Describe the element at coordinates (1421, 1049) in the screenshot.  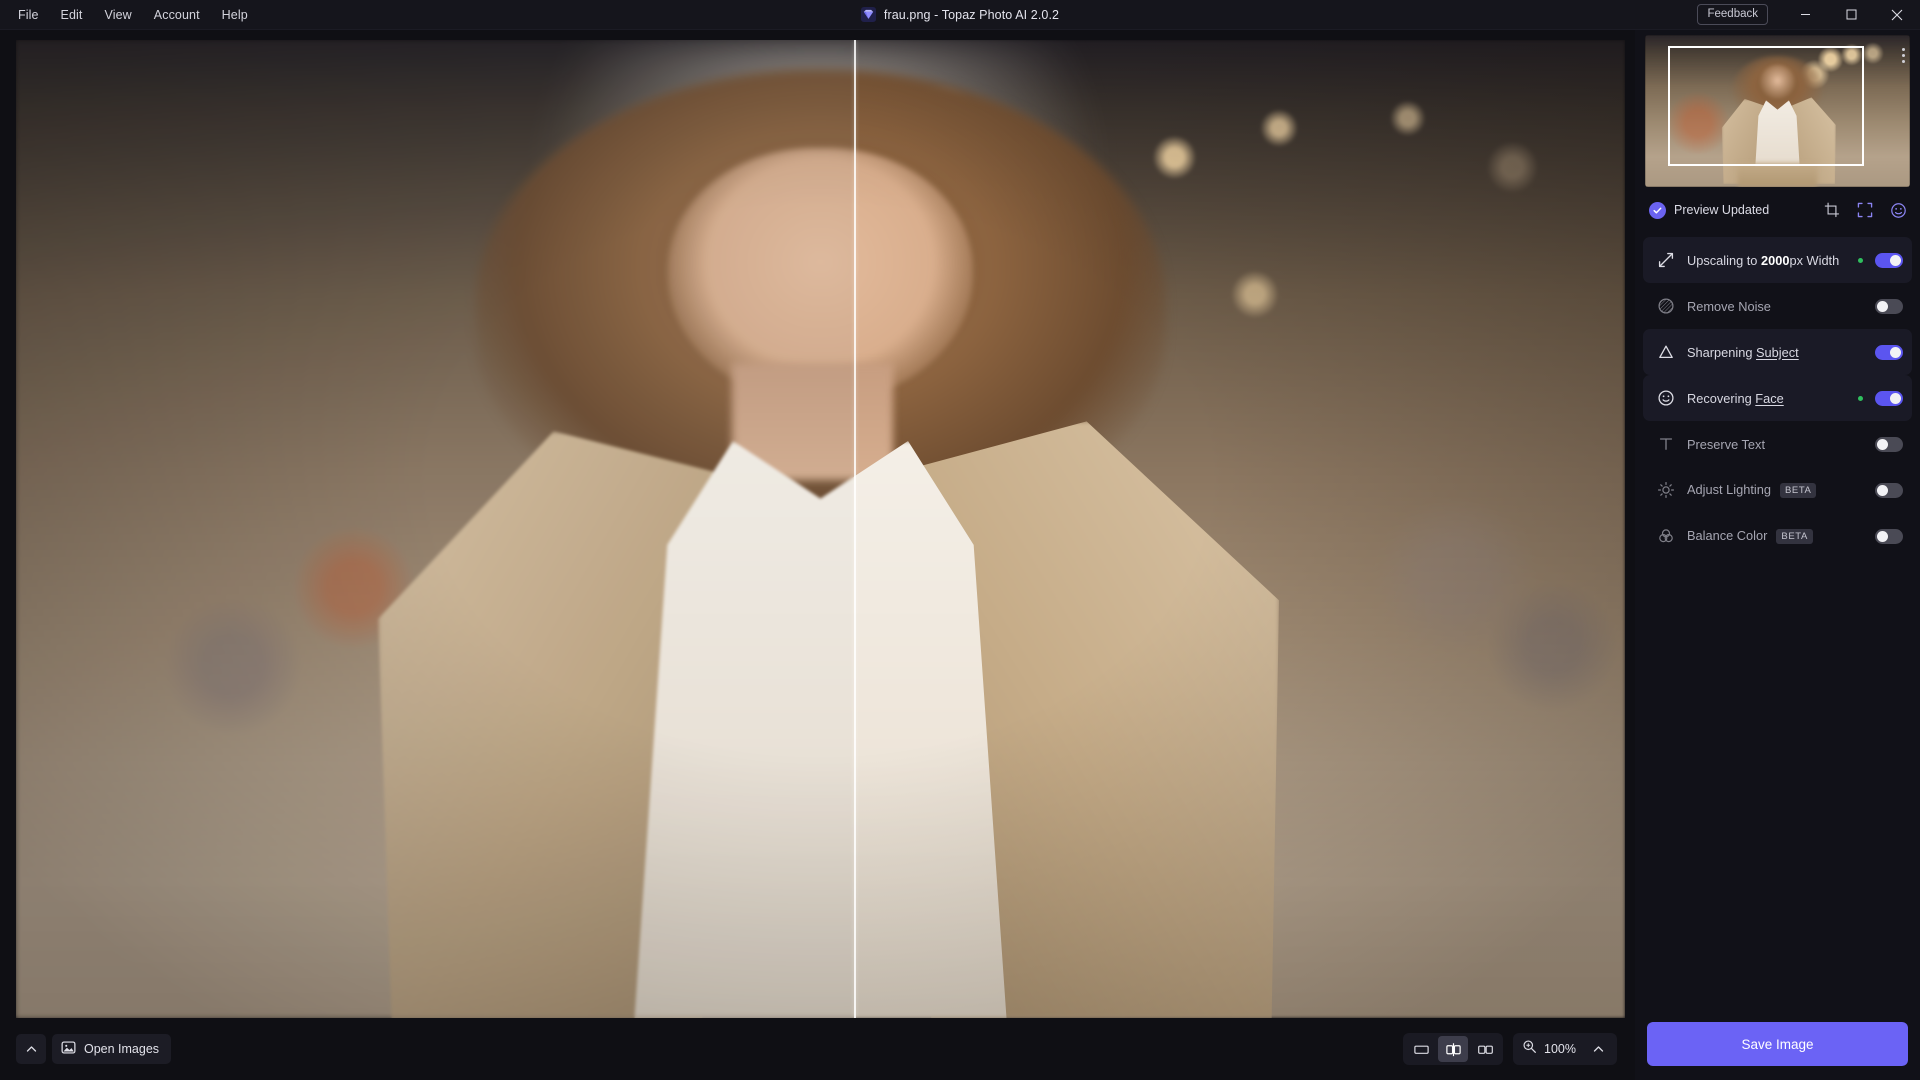
I see `single-view-icon` at that location.